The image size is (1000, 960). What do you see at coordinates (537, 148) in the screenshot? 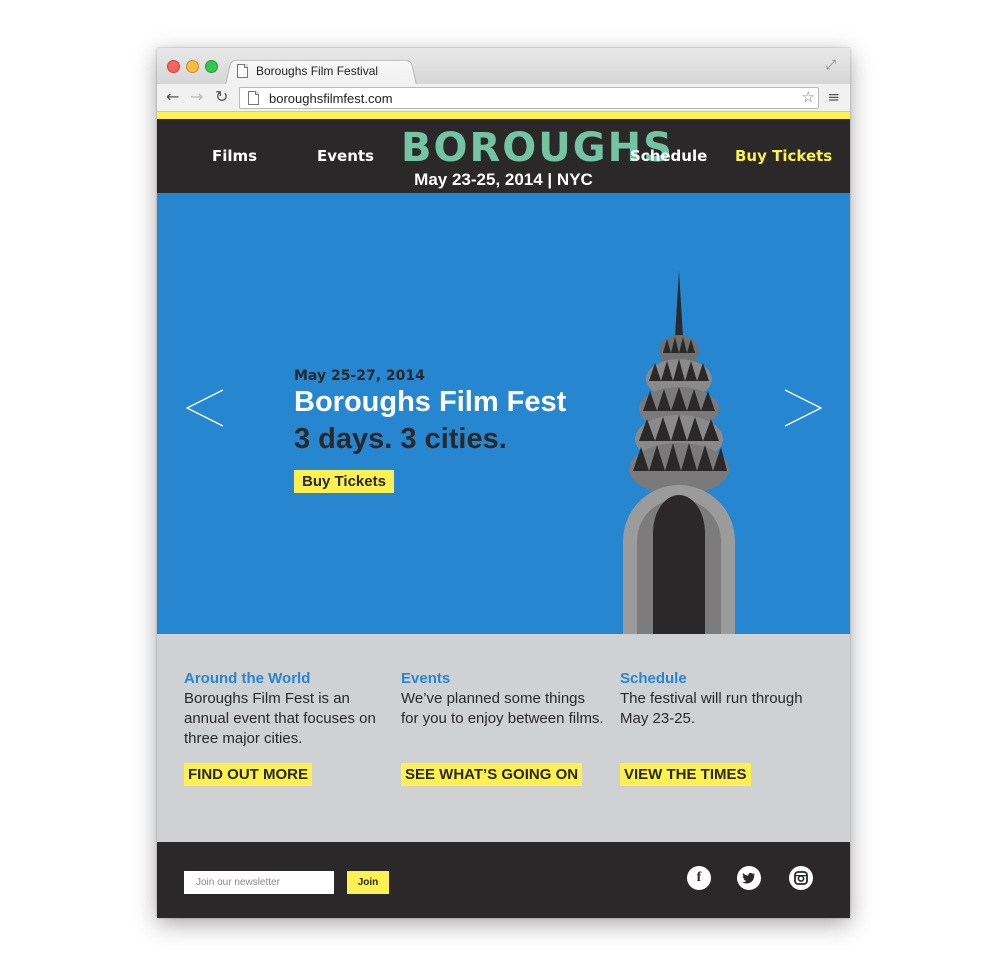
I see `logo-wordmark: BOROUGHS` at bounding box center [537, 148].